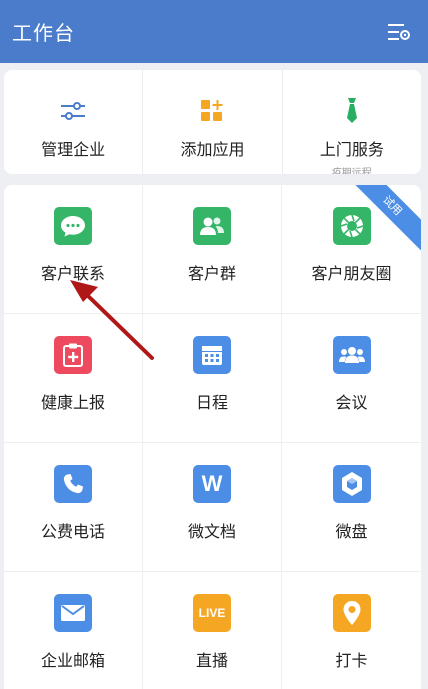  I want to click on sliders-icon, so click(73, 111).